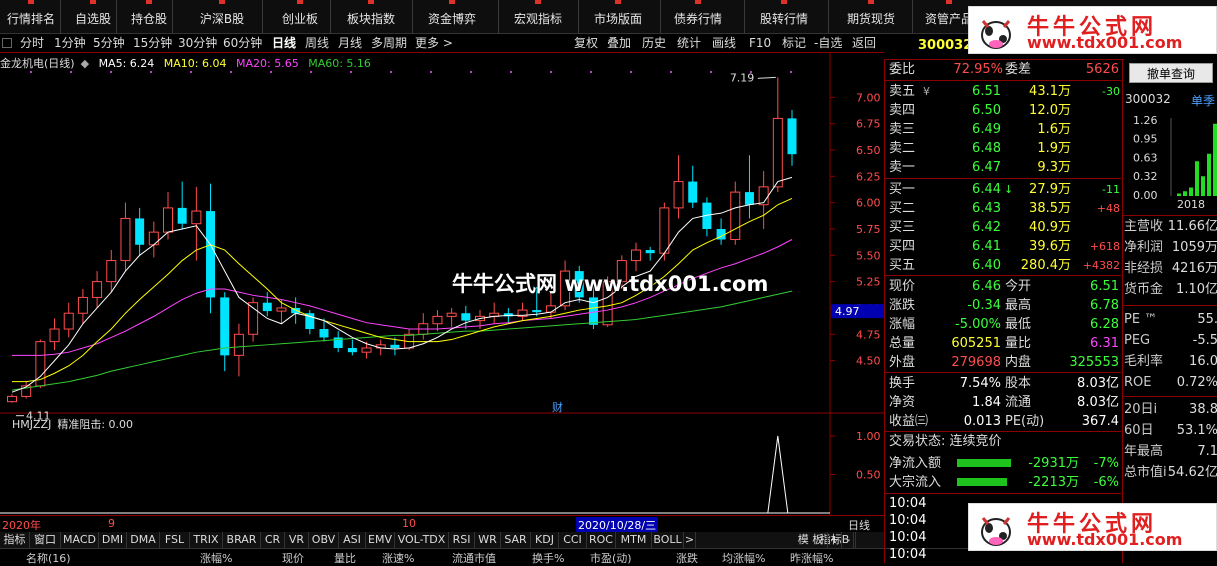  Describe the element at coordinates (902, 343) in the screenshot. I see `stat-label: 总量` at that location.